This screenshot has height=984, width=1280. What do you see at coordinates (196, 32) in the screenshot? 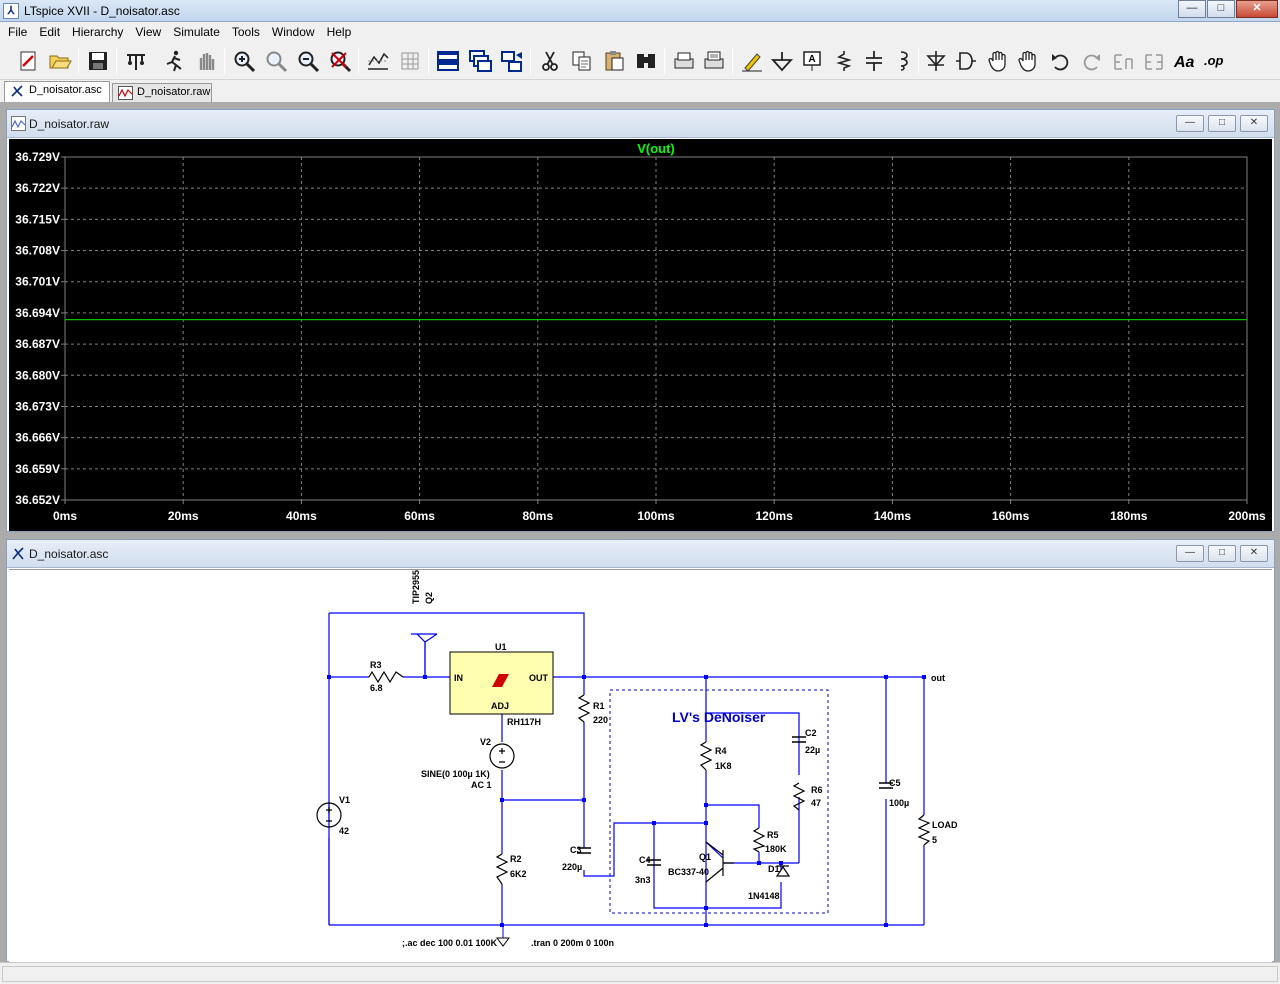
I see `menu-simulate: Simulate` at bounding box center [196, 32].